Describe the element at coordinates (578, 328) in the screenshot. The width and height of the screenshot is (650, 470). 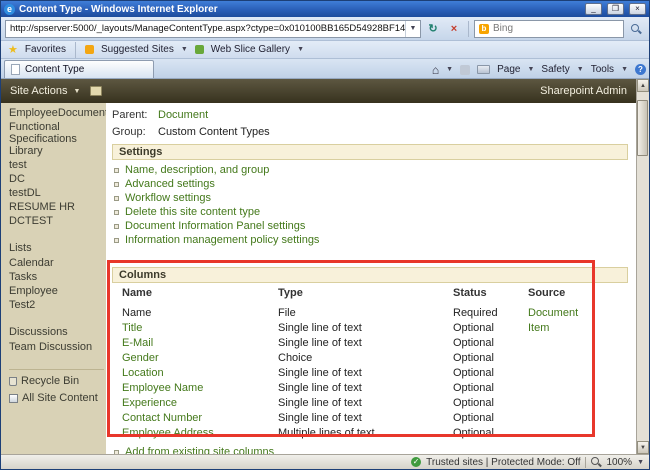
I see `column-source-link: Item` at that location.